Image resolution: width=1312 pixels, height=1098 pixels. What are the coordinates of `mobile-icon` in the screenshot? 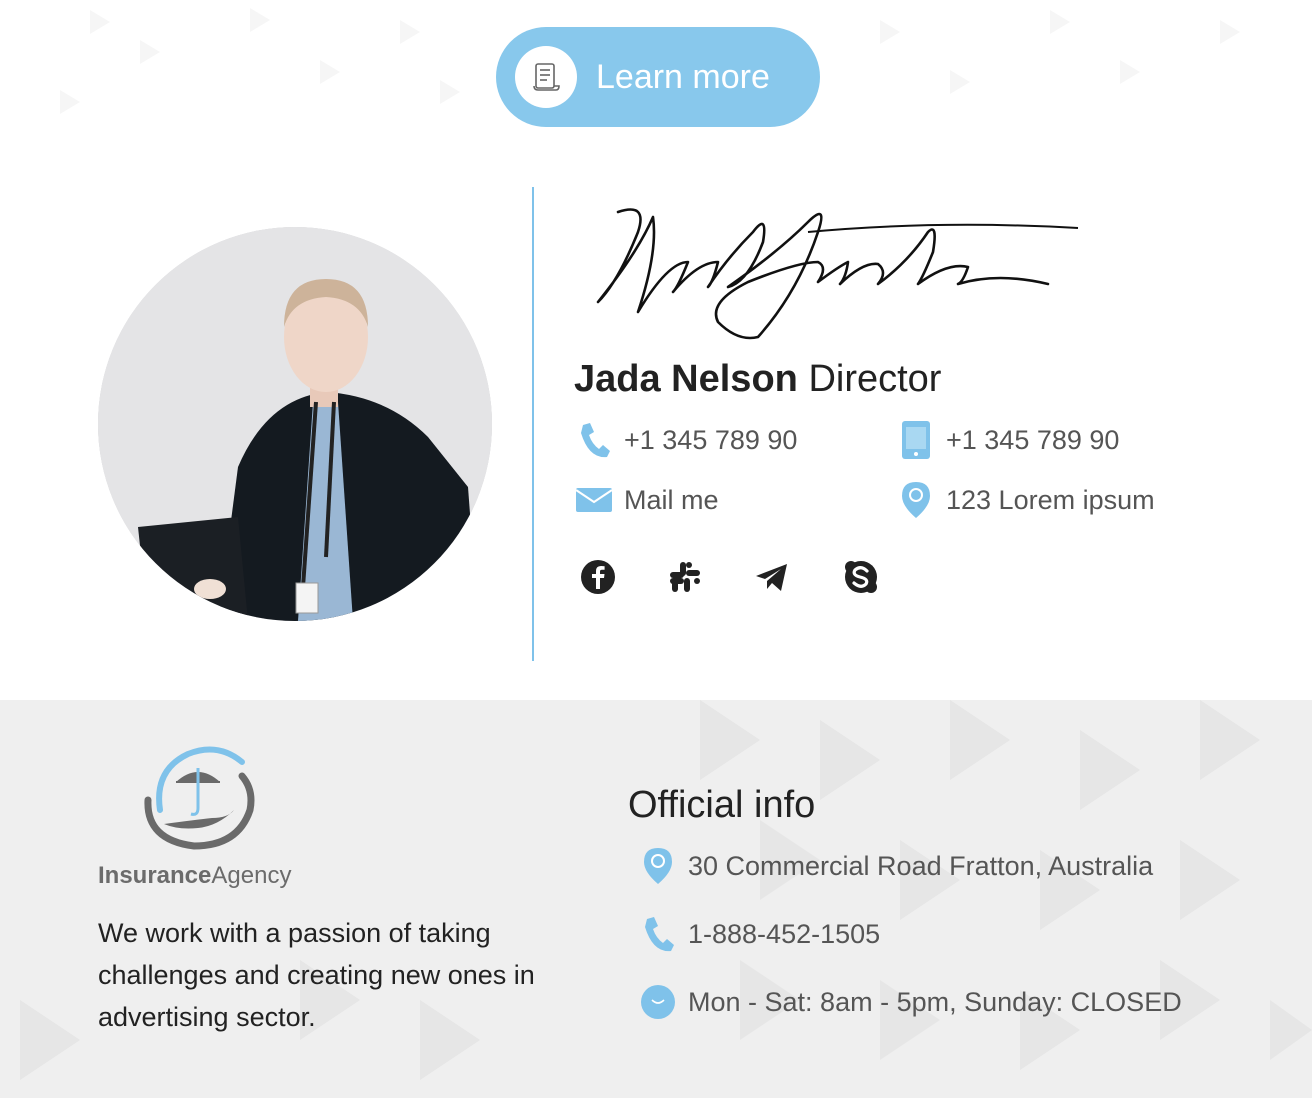 It's located at (916, 440).